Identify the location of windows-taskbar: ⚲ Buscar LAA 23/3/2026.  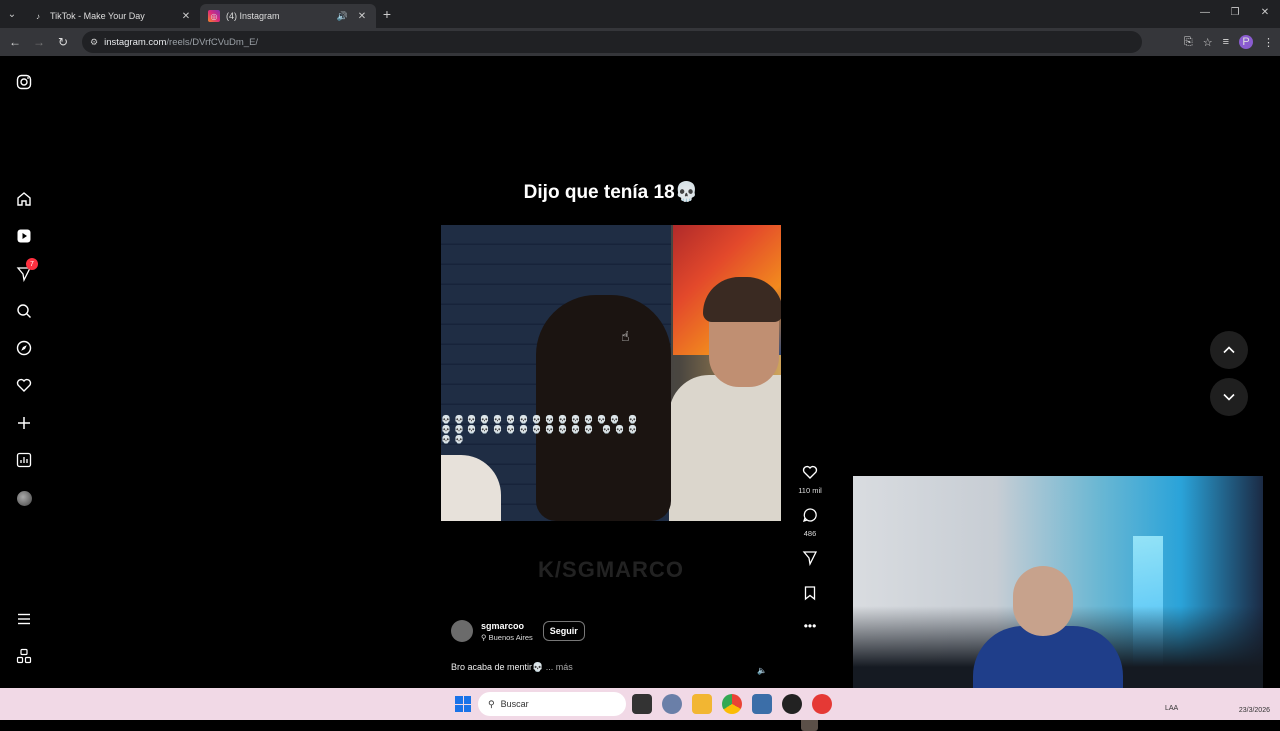
(640, 704).